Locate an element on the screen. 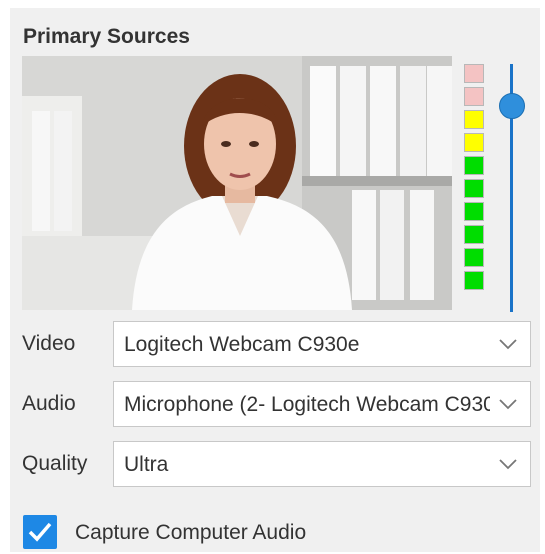 This screenshot has width=545, height=554. volume-slider is located at coordinates (512, 188).